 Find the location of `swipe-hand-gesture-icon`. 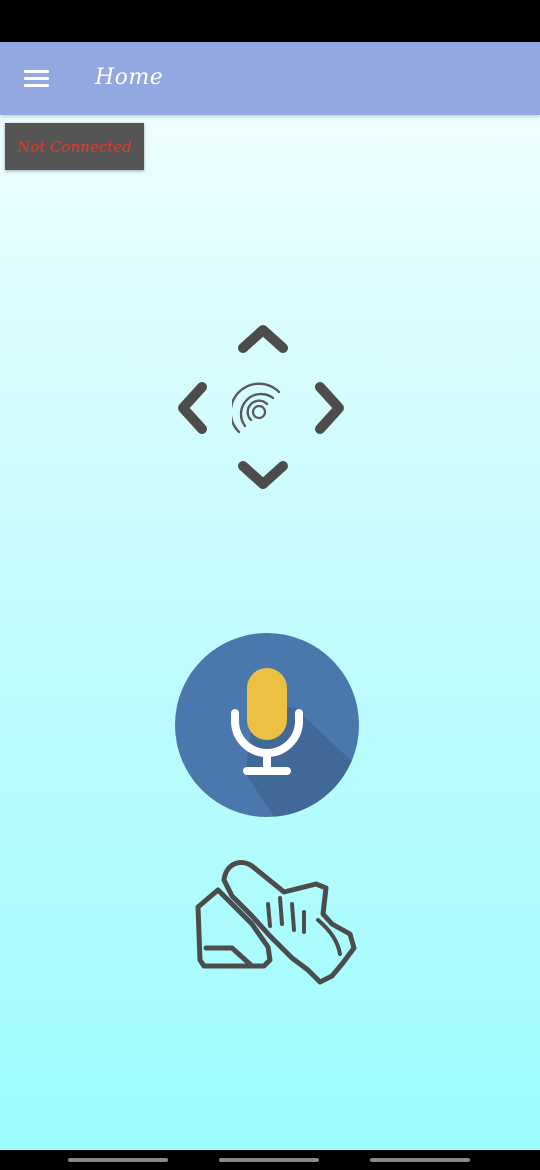

swipe-hand-gesture-icon is located at coordinates (276, 922).